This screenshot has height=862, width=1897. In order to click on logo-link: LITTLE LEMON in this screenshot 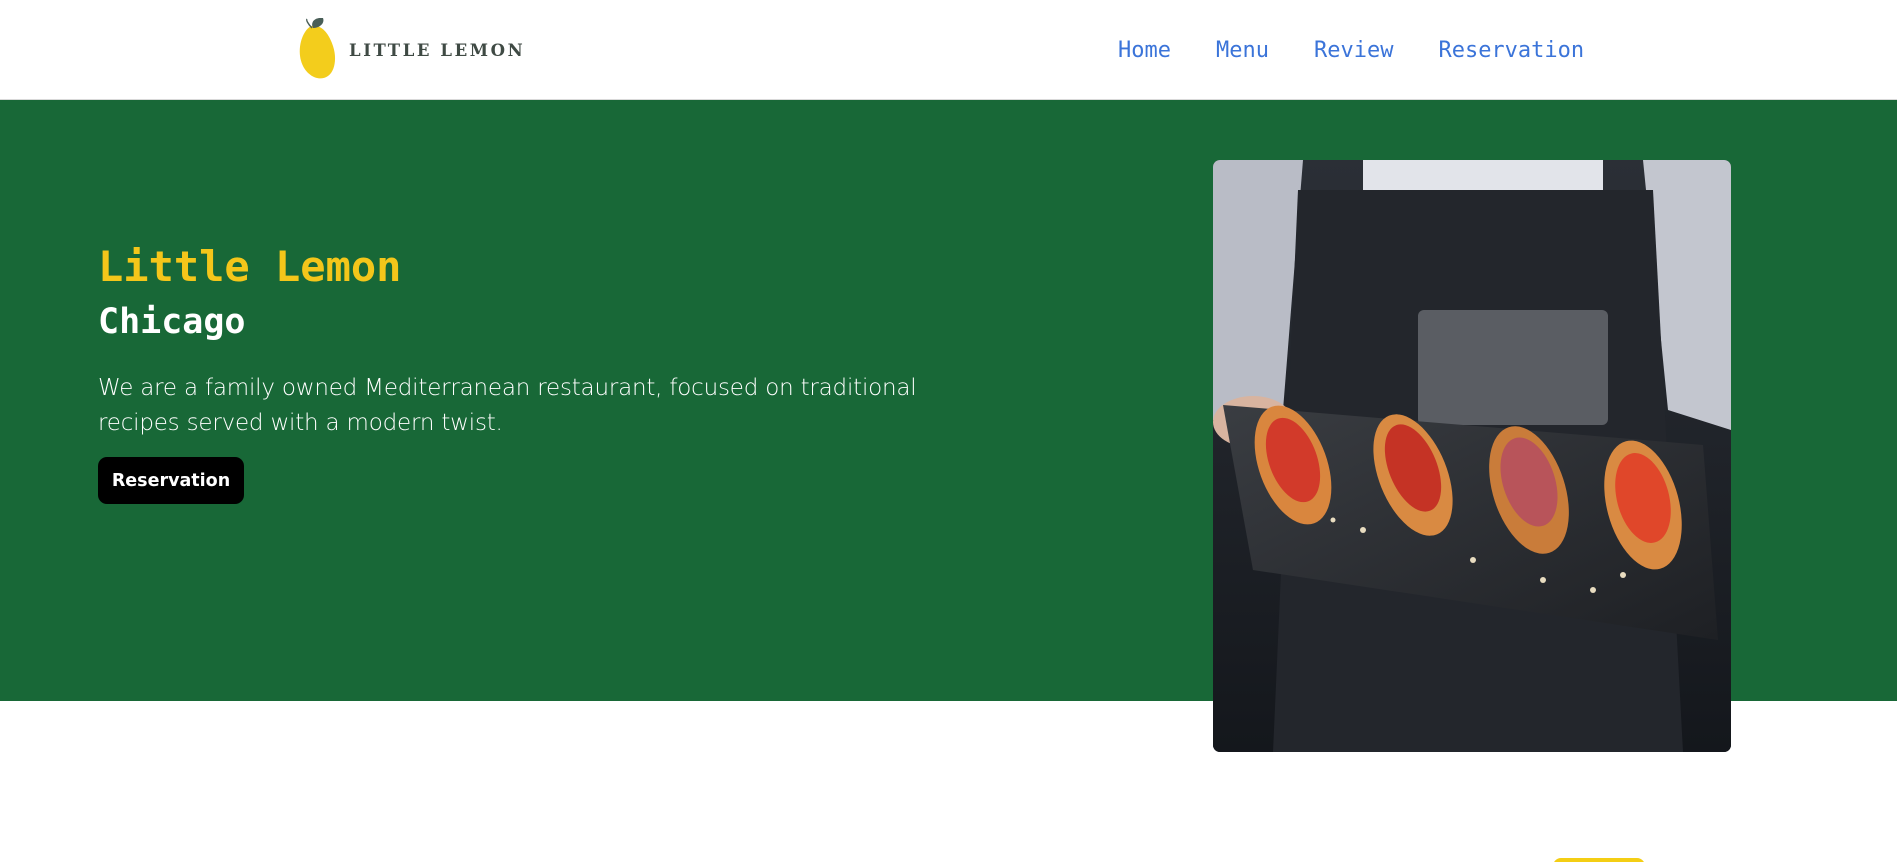, I will do `click(411, 50)`.